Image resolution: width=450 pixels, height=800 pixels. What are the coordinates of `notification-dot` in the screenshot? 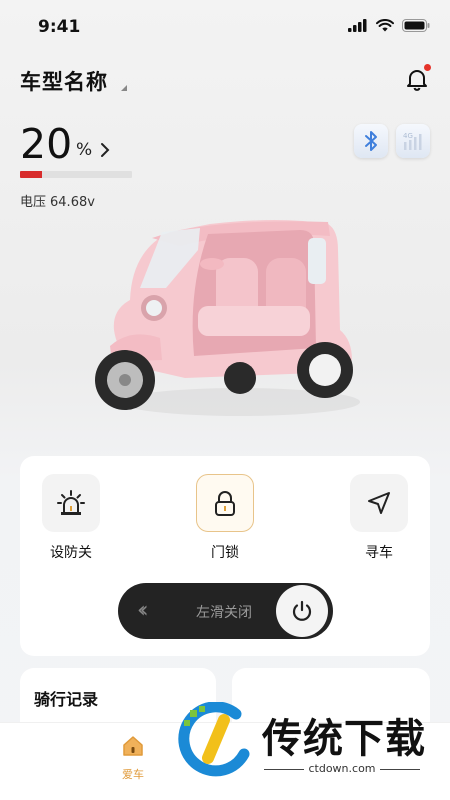 It's located at (427, 67).